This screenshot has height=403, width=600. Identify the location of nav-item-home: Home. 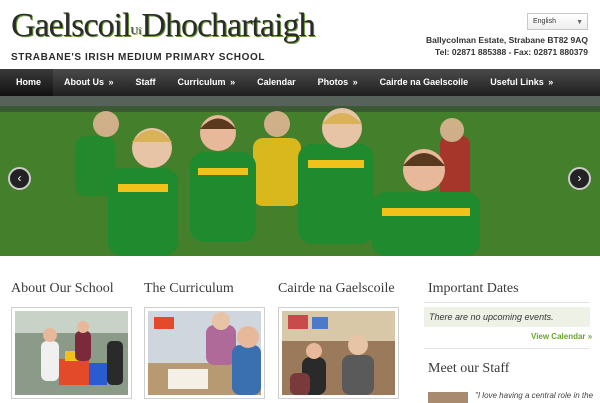
(27, 82).